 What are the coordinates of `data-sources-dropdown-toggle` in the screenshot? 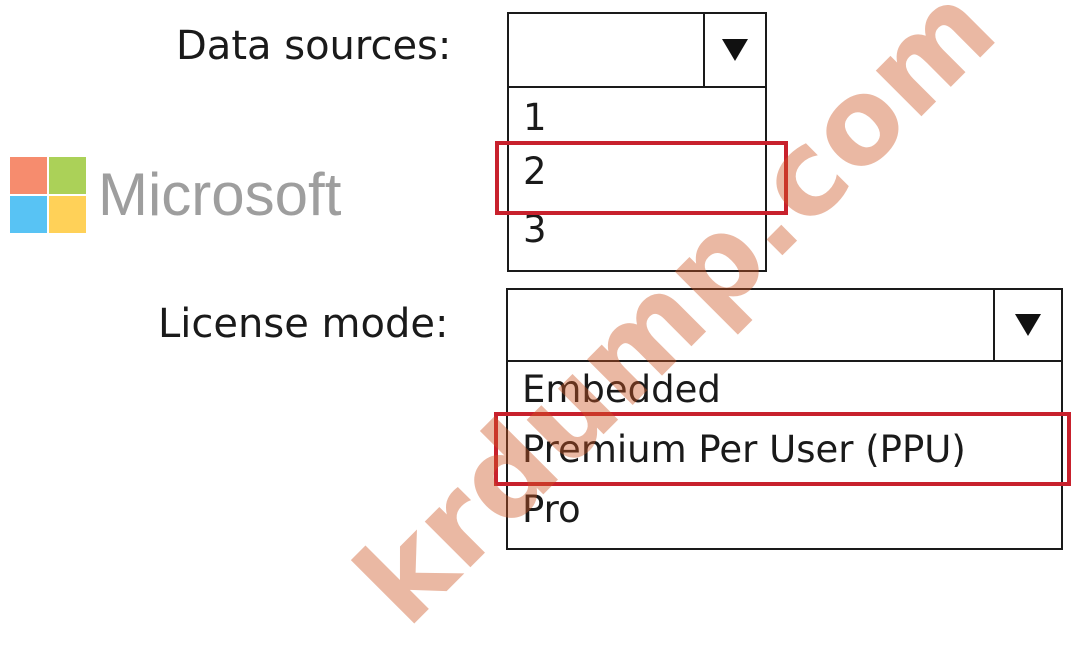 It's located at (734, 50).